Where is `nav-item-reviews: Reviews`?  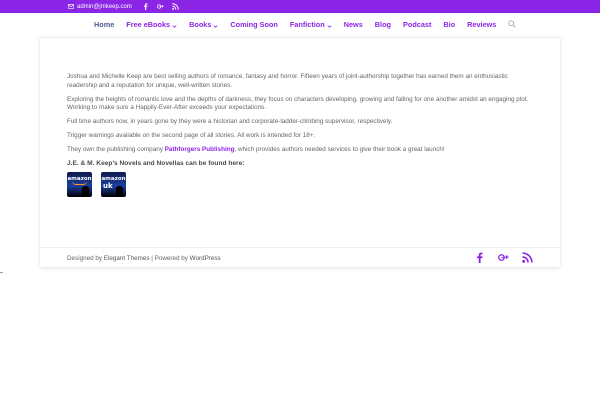 nav-item-reviews: Reviews is located at coordinates (481, 24).